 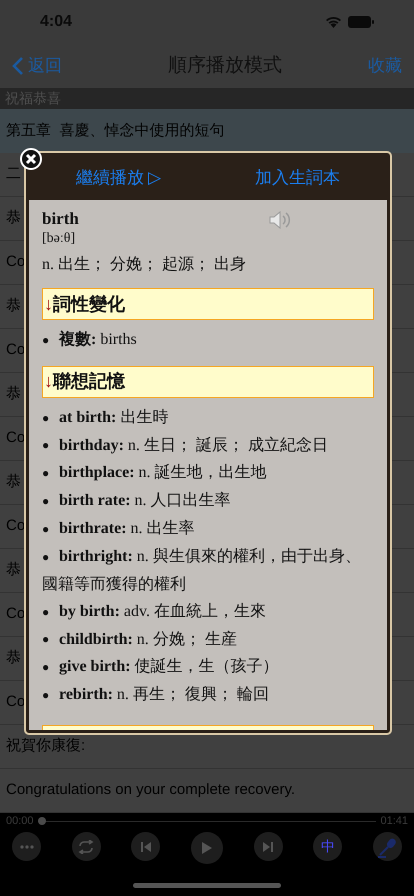 What do you see at coordinates (156, 695) in the screenshot?
I see `entry-line: ● rebirth: n. 再生； 復興； 輪回` at bounding box center [156, 695].